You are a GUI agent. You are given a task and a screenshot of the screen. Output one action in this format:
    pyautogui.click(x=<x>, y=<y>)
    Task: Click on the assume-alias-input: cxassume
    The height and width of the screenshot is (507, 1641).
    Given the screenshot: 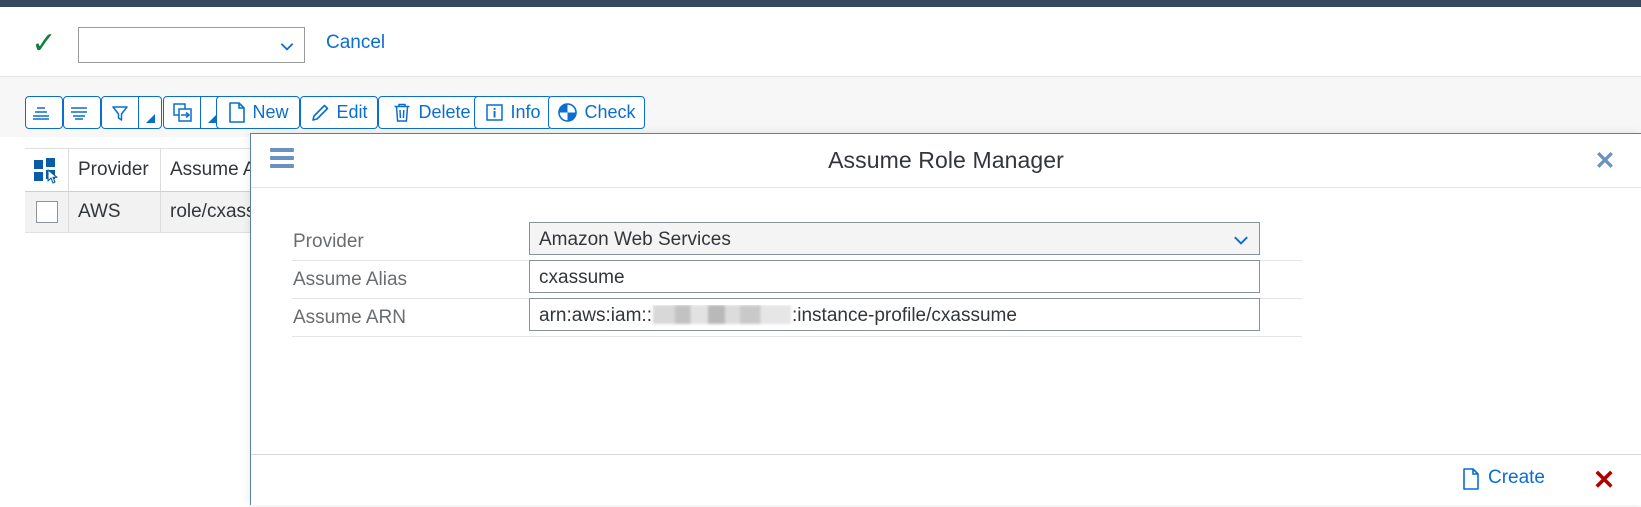 What is the action you would take?
    pyautogui.click(x=894, y=276)
    